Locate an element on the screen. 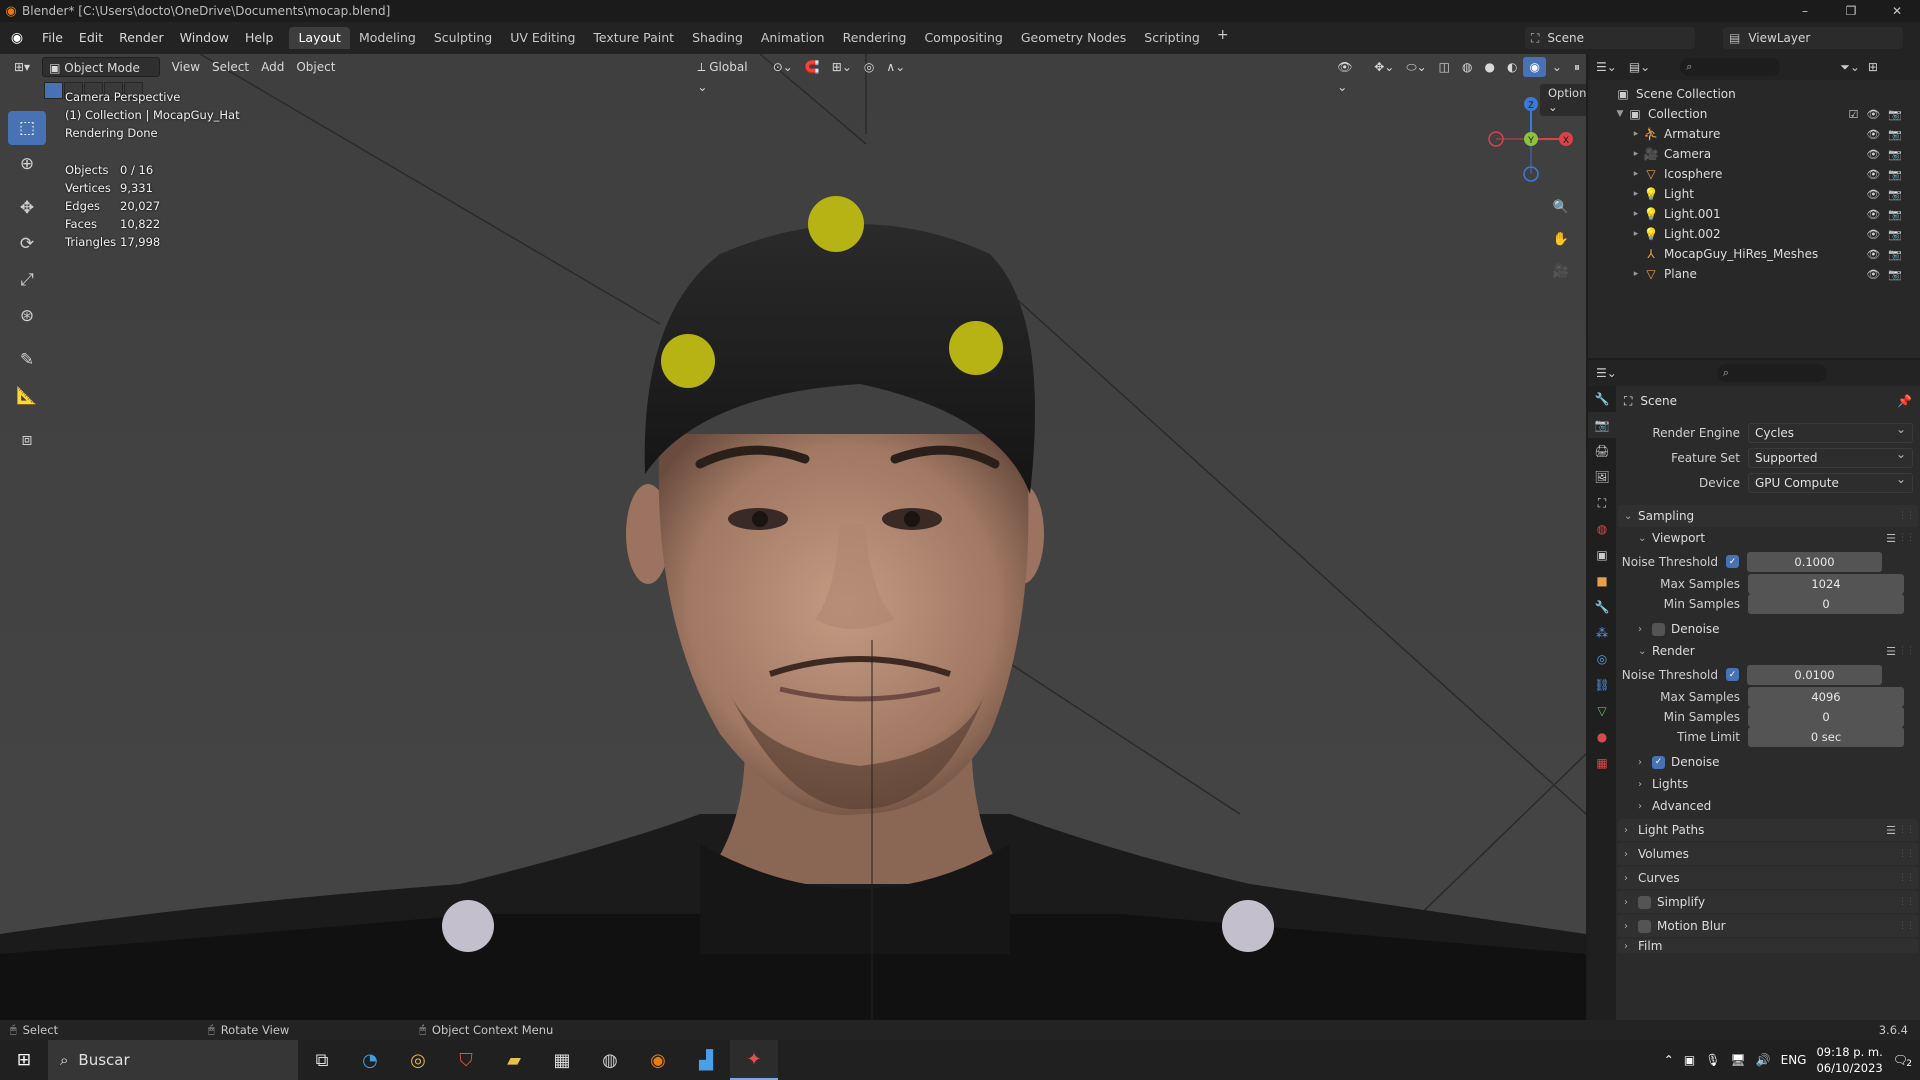 The image size is (1920, 1080). menu-view: View is located at coordinates (186, 67).